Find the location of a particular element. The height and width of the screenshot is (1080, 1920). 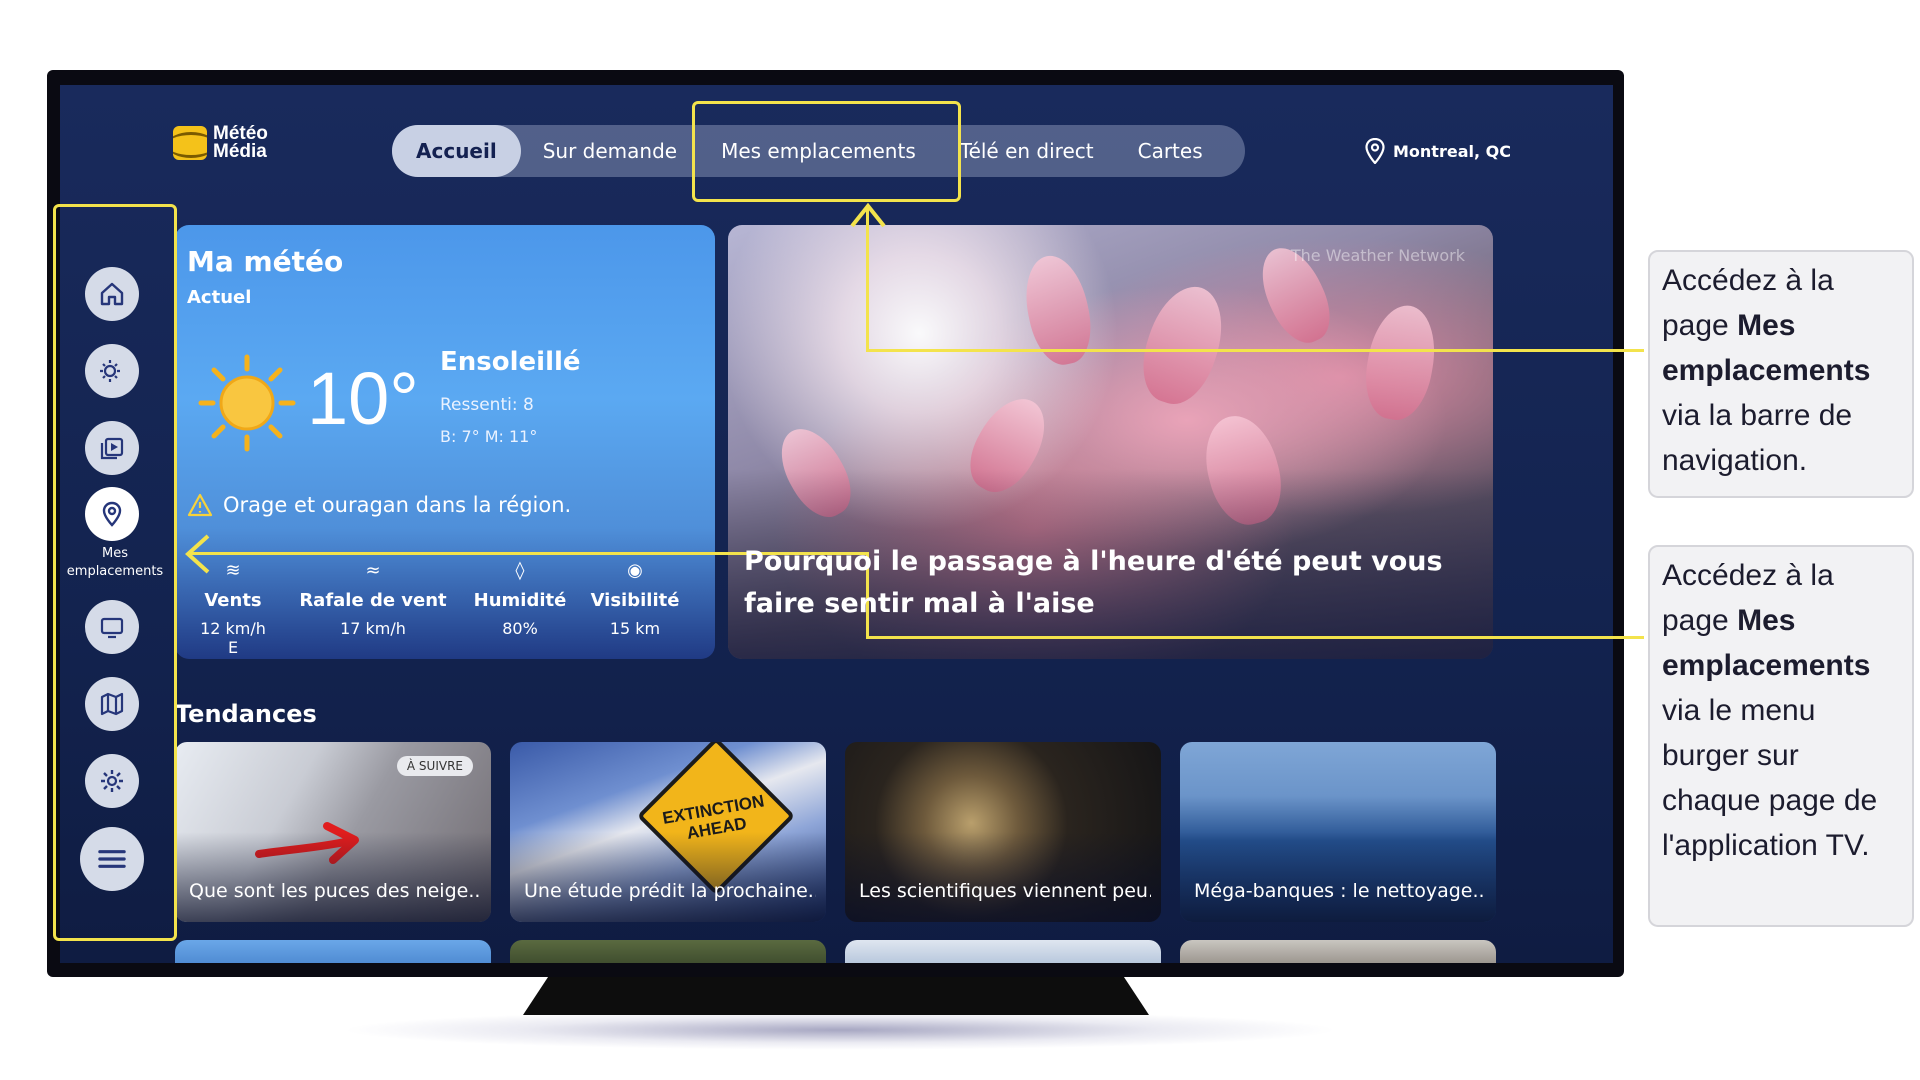

drop-icon: ◊ is located at coordinates (520, 570).